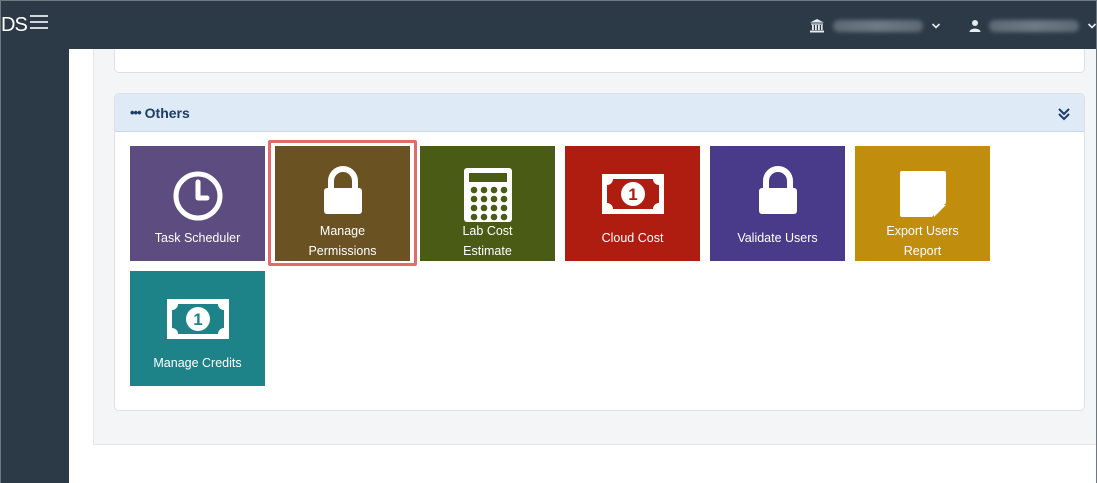 This screenshot has height=483, width=1097. I want to click on document-icon, so click(922, 194).